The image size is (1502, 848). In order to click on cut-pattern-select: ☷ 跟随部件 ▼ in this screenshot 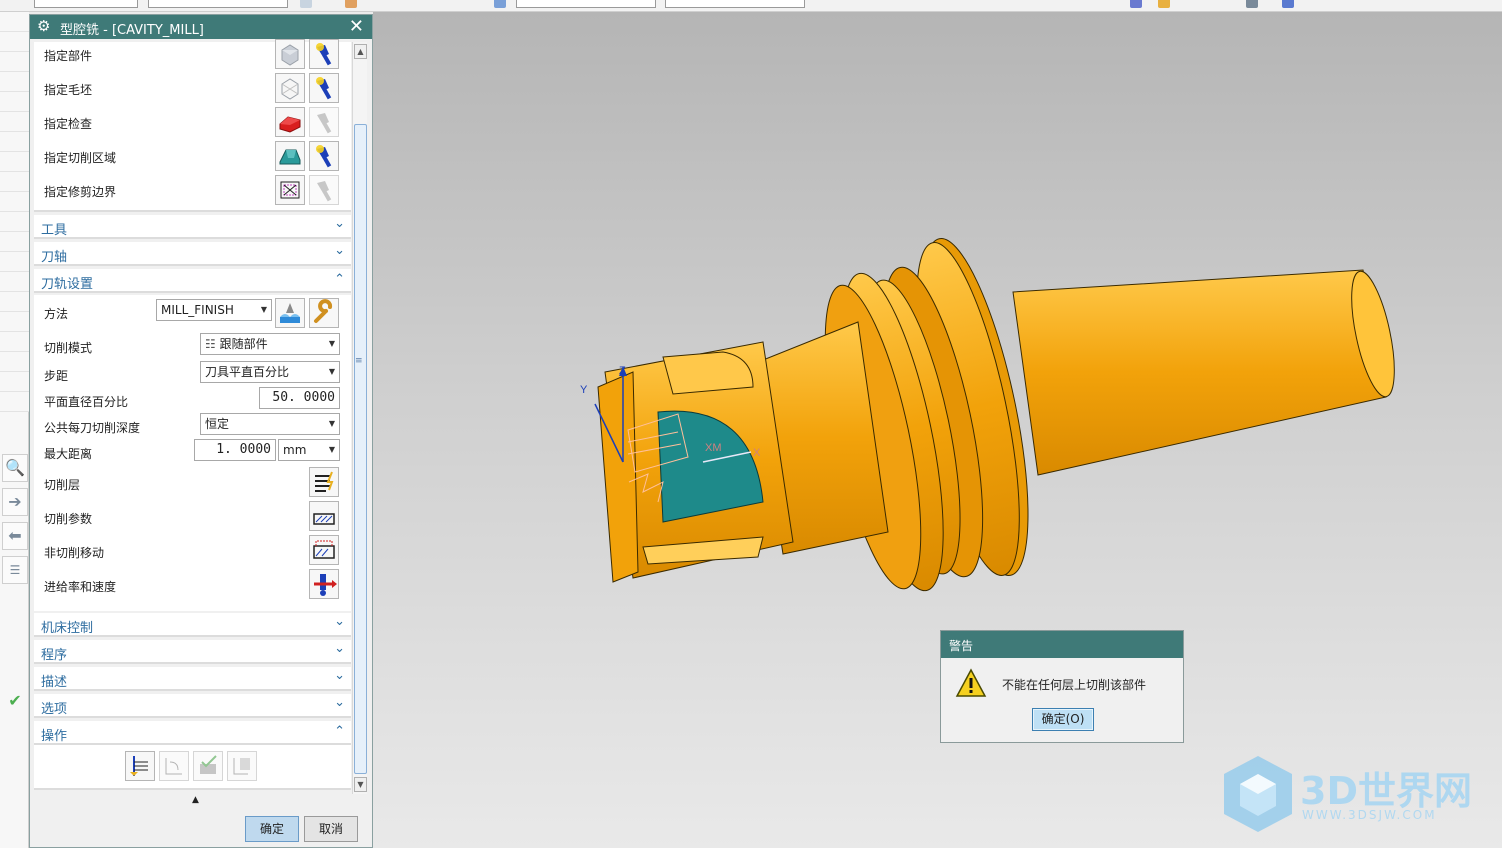, I will do `click(270, 344)`.